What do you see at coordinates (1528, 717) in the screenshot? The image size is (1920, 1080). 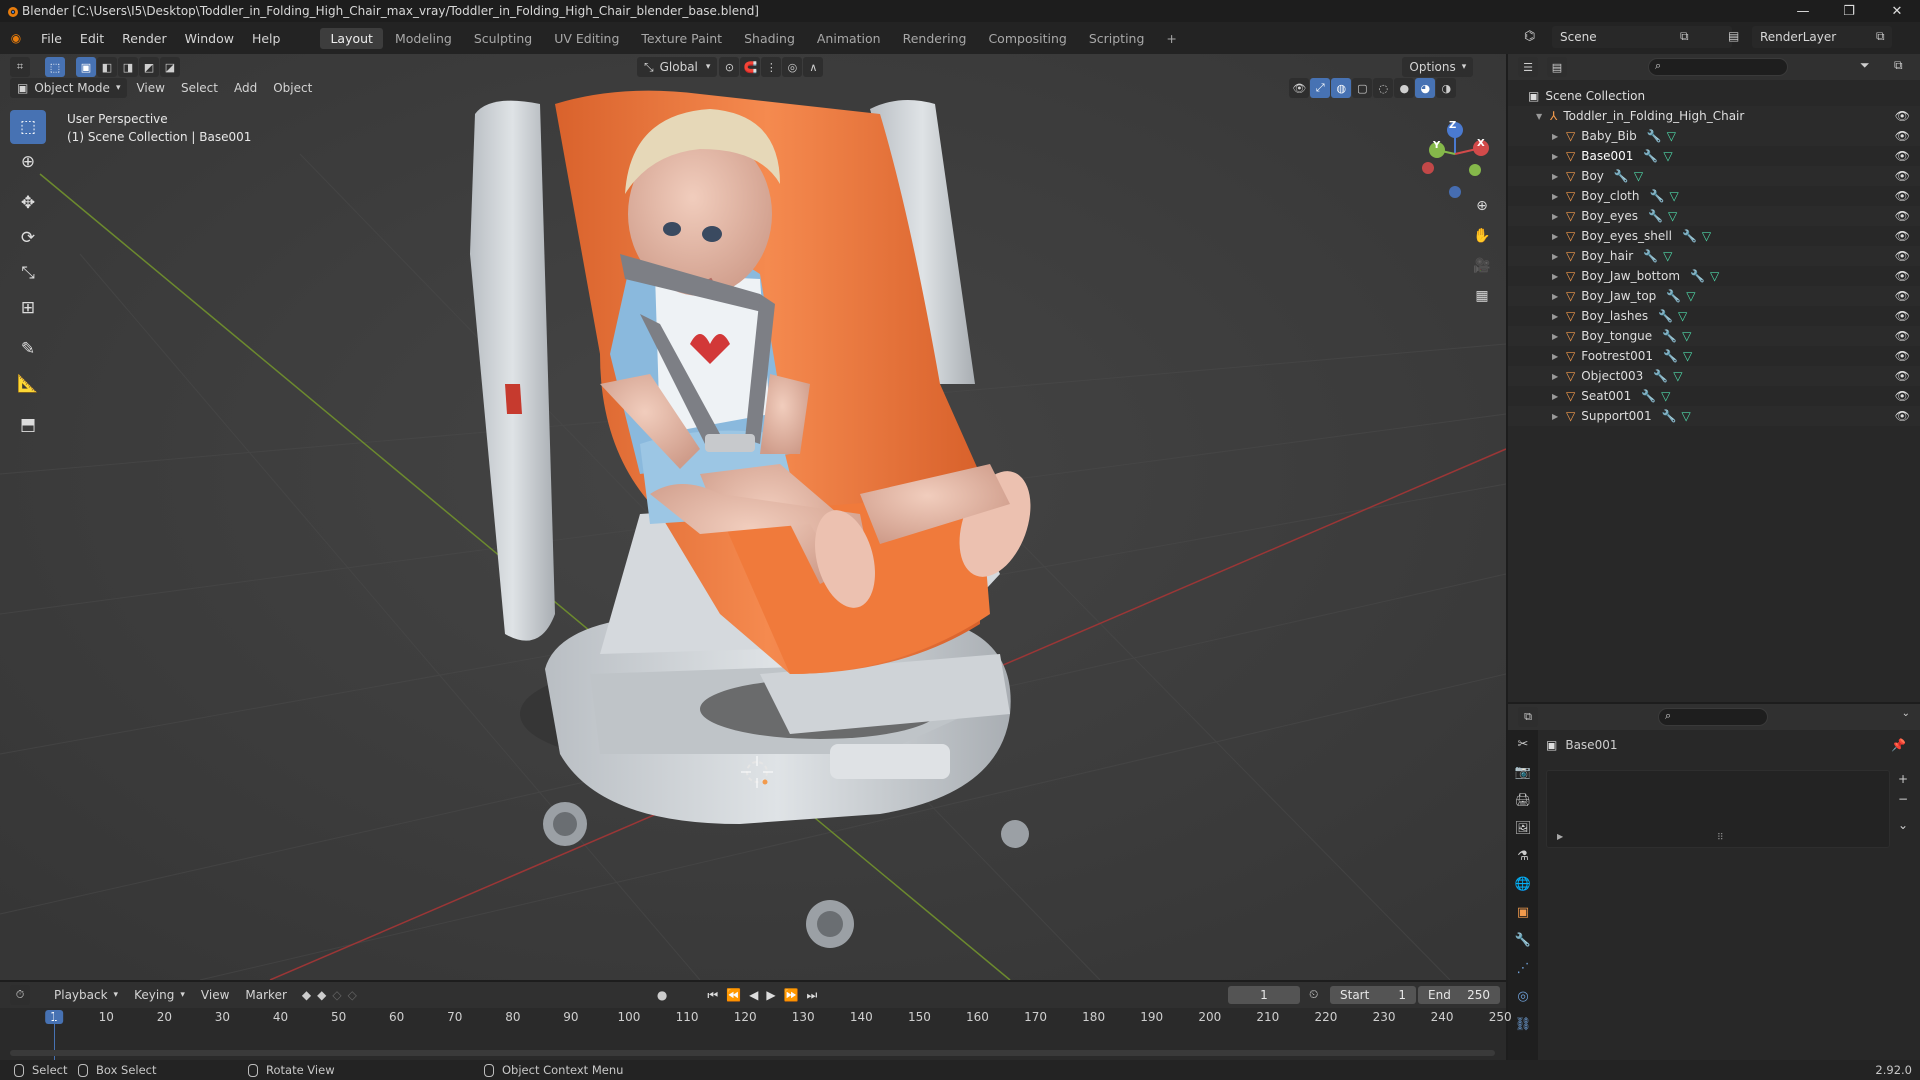 I see `properties-editor-type-icon: ⧉` at bounding box center [1528, 717].